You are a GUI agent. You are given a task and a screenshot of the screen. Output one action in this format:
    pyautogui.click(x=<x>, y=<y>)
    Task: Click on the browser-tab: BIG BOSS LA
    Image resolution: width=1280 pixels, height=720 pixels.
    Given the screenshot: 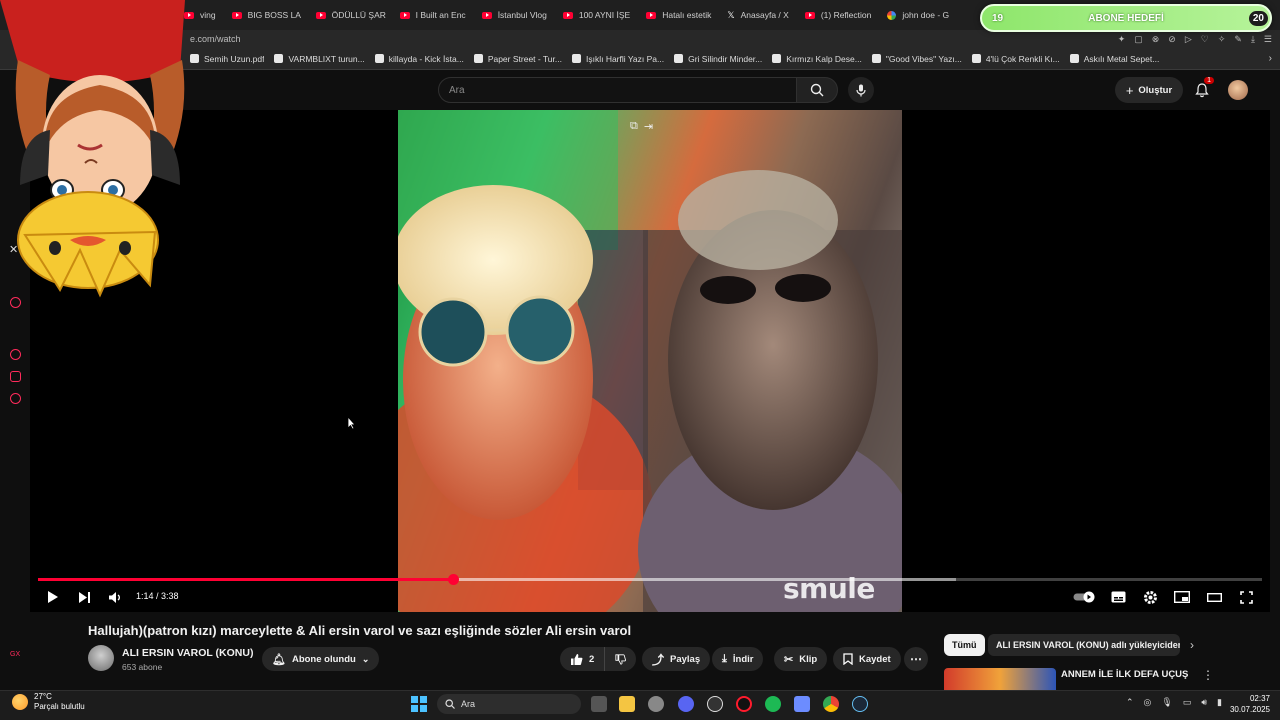 What is the action you would take?
    pyautogui.click(x=266, y=15)
    